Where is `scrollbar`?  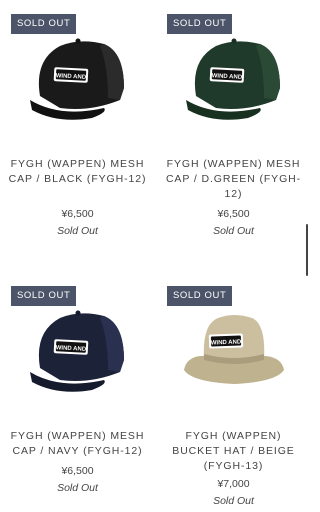
scrollbar is located at coordinates (307, 250).